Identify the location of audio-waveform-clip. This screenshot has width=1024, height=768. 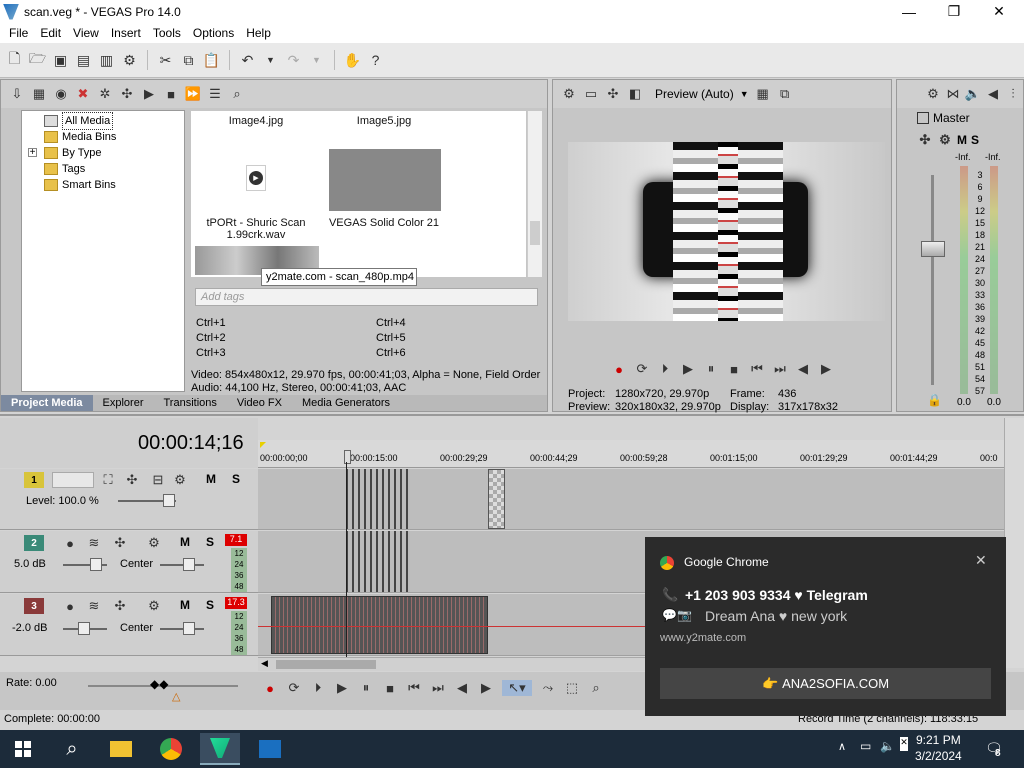
(379, 625).